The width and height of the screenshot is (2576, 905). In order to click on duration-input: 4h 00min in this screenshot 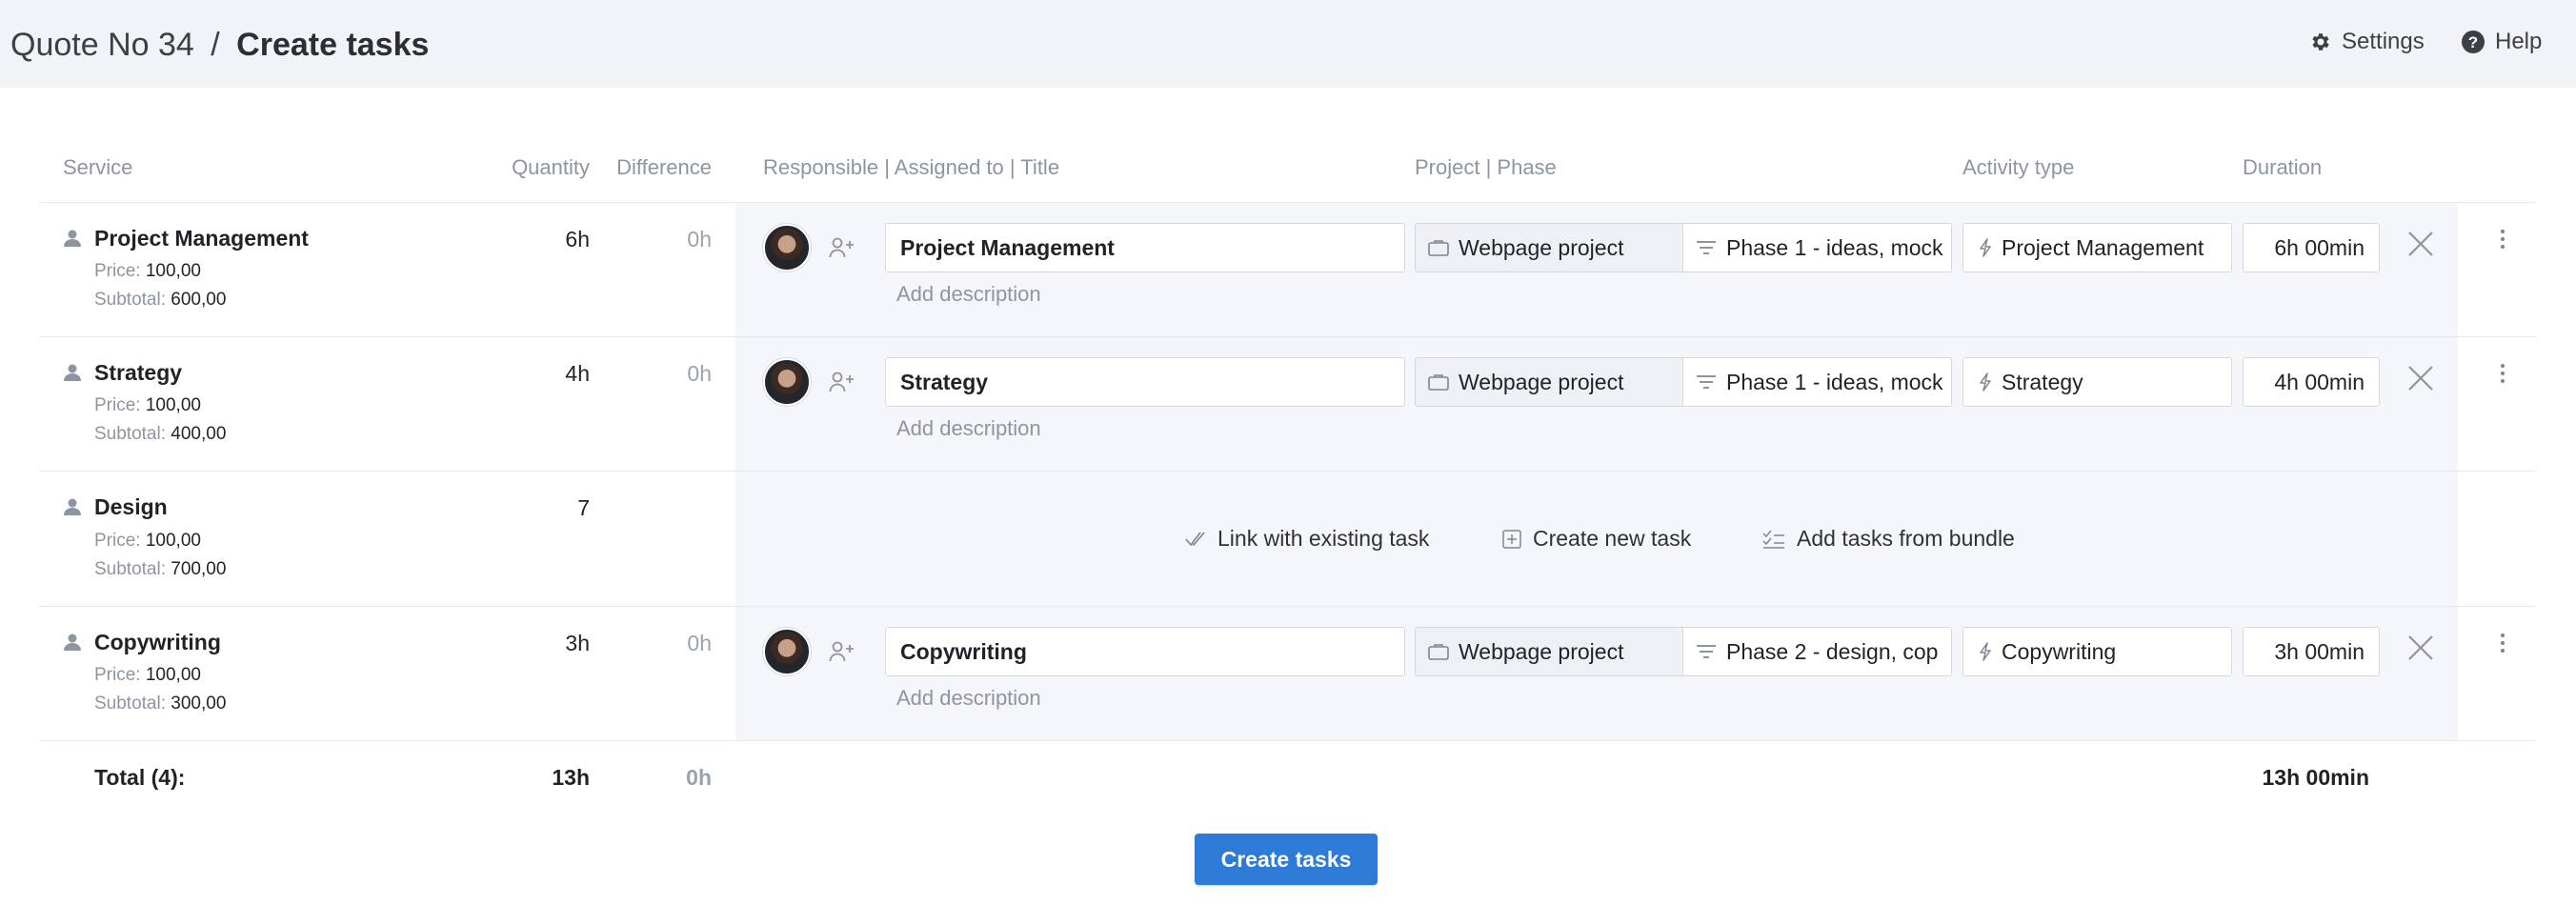, I will do `click(2311, 382)`.